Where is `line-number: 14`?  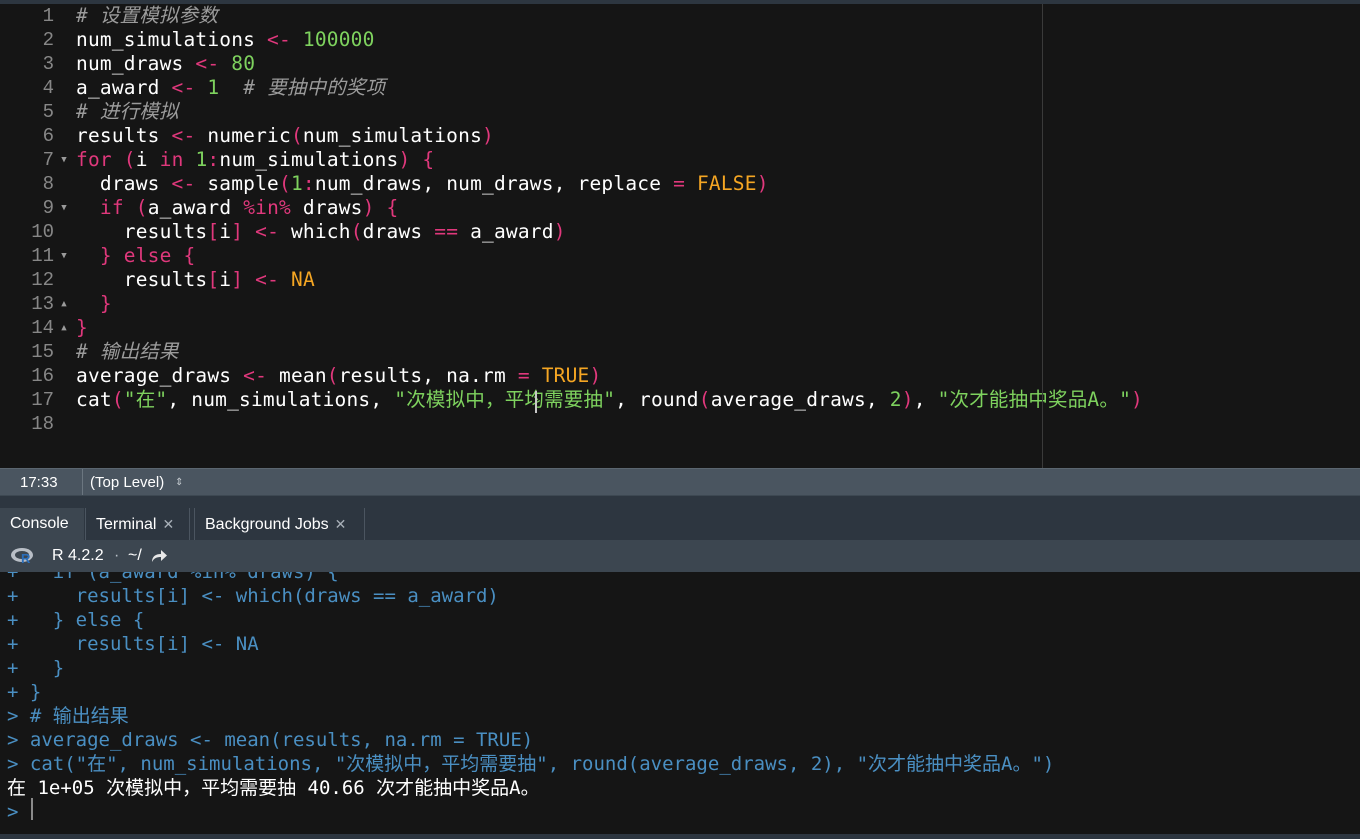
line-number: 14 is located at coordinates (42, 328).